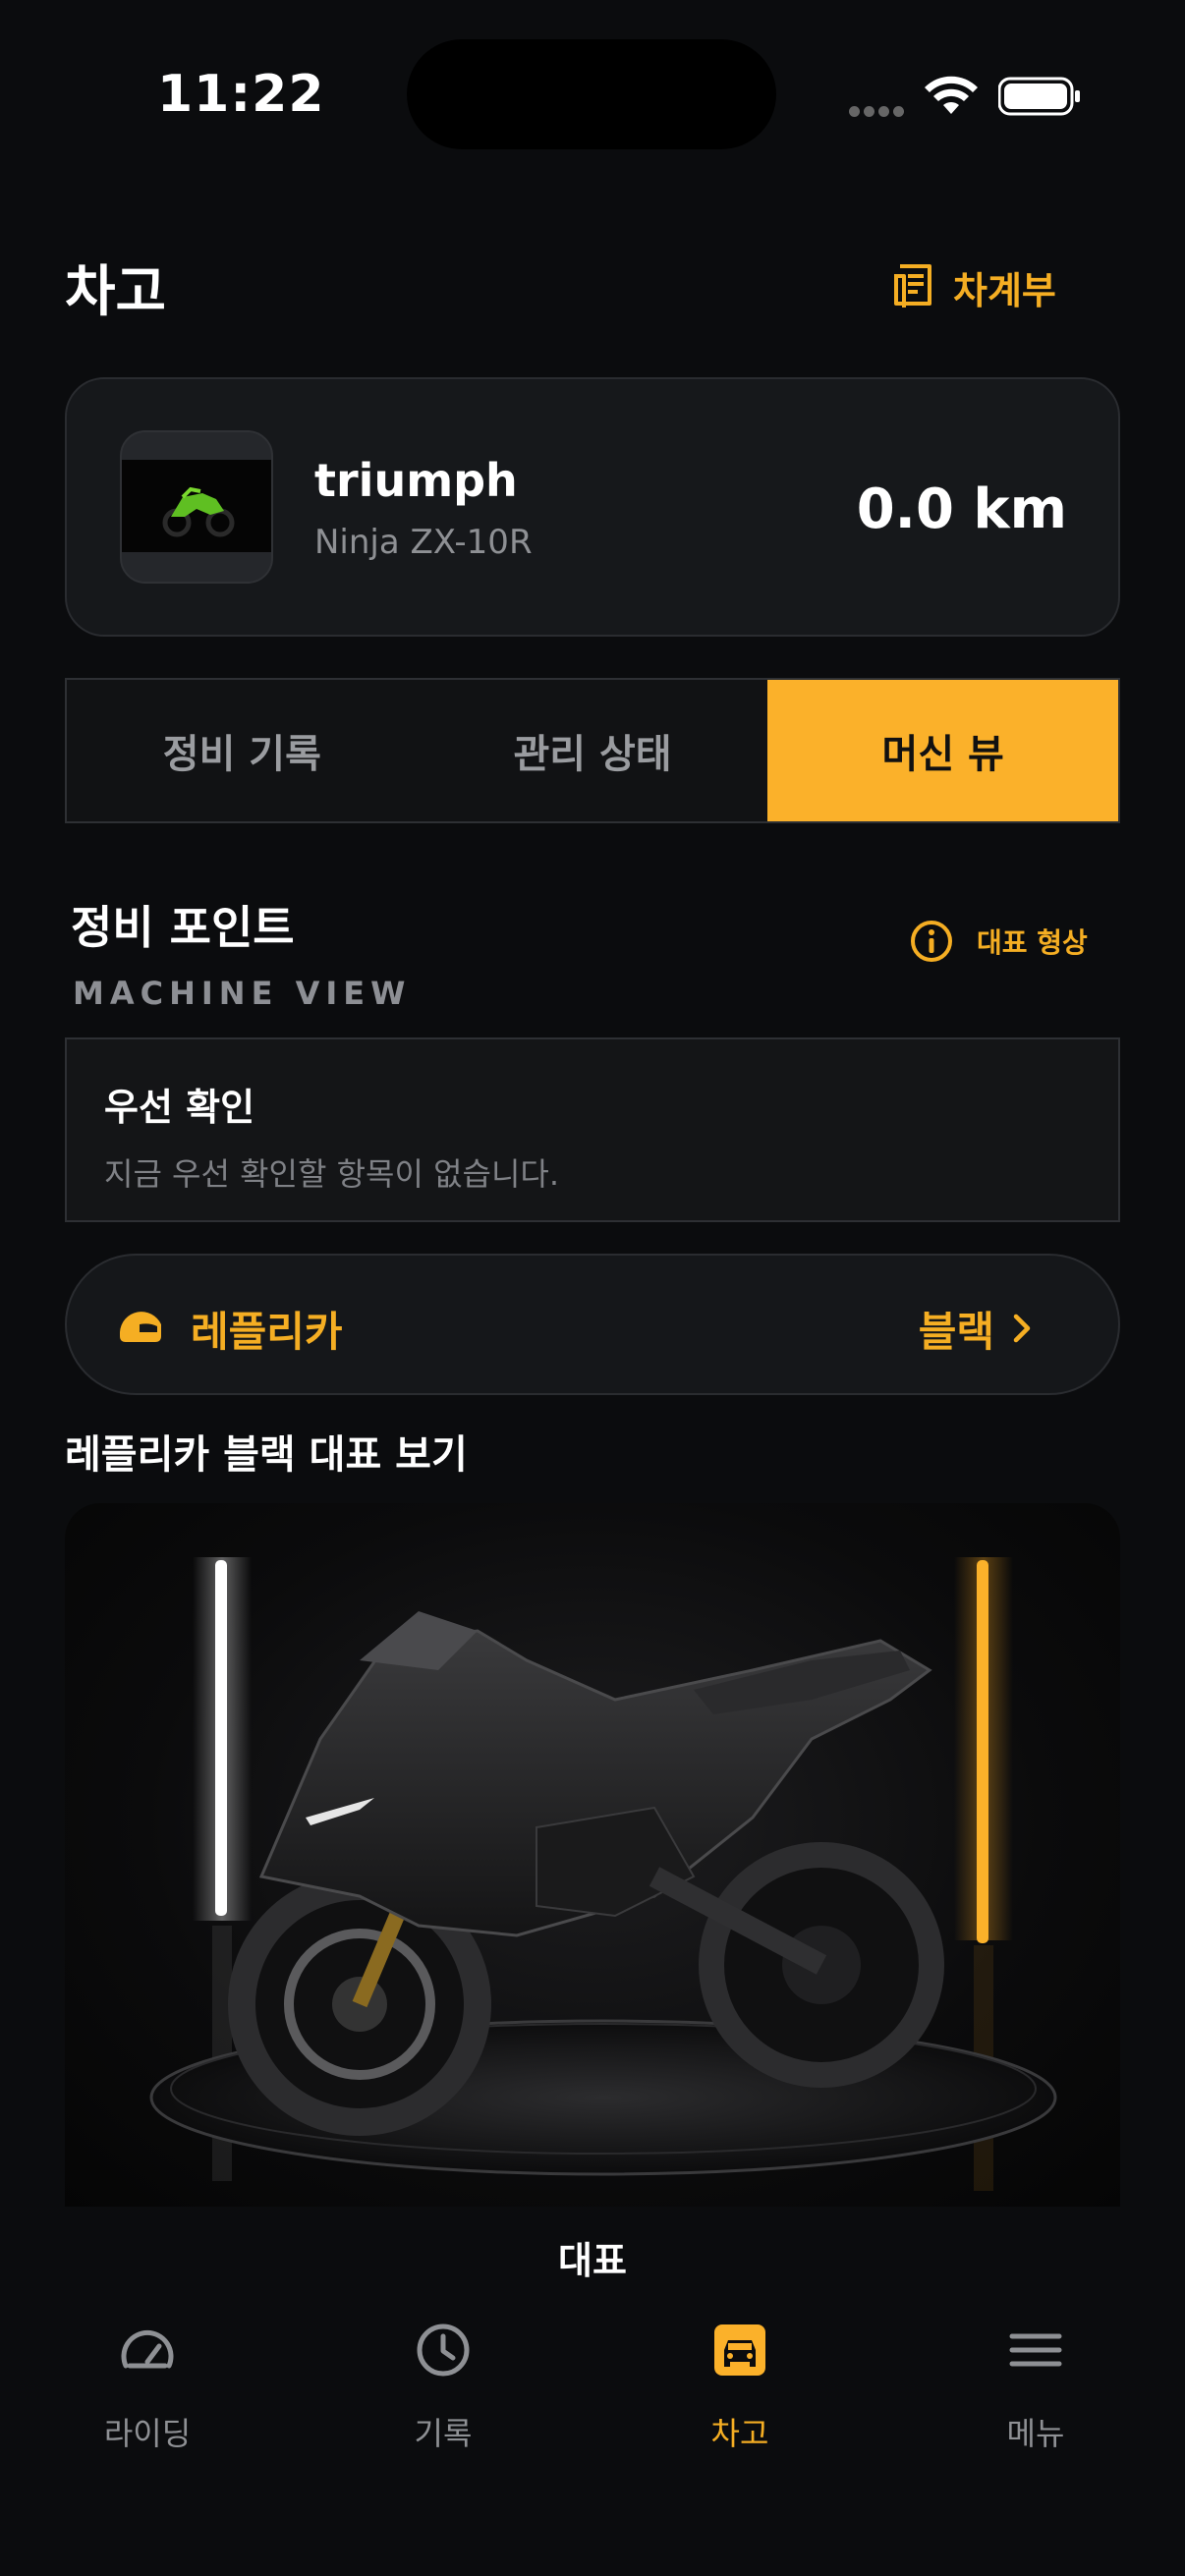 The height and width of the screenshot is (2576, 1185). Describe the element at coordinates (592, 2437) in the screenshot. I see `bottom-navigation: 라이딩 기록 차고 메뉴` at that location.